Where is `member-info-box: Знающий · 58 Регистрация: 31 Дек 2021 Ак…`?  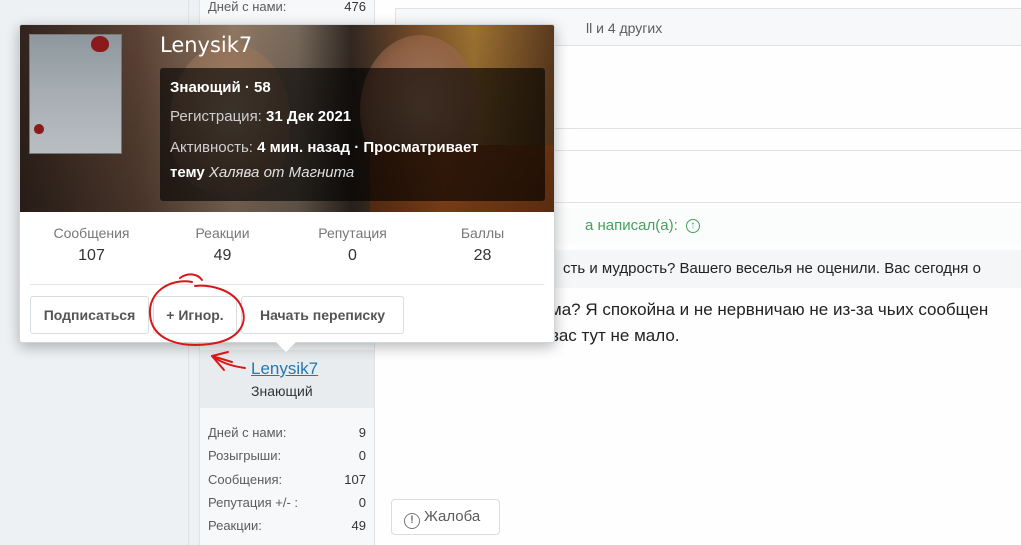 member-info-box: Знающий · 58 Регистрация: 31 Дек 2021 Ак… is located at coordinates (352, 134).